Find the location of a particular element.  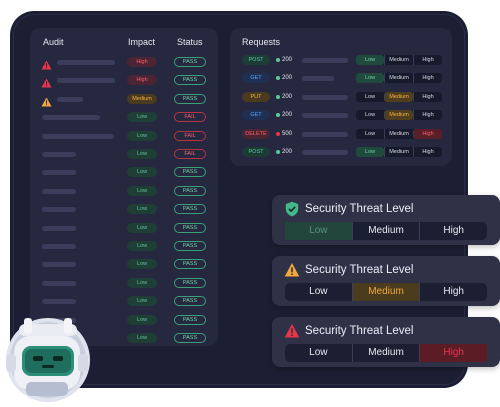

request-row: DELETE 500 Low Medium High is located at coordinates (341, 134).